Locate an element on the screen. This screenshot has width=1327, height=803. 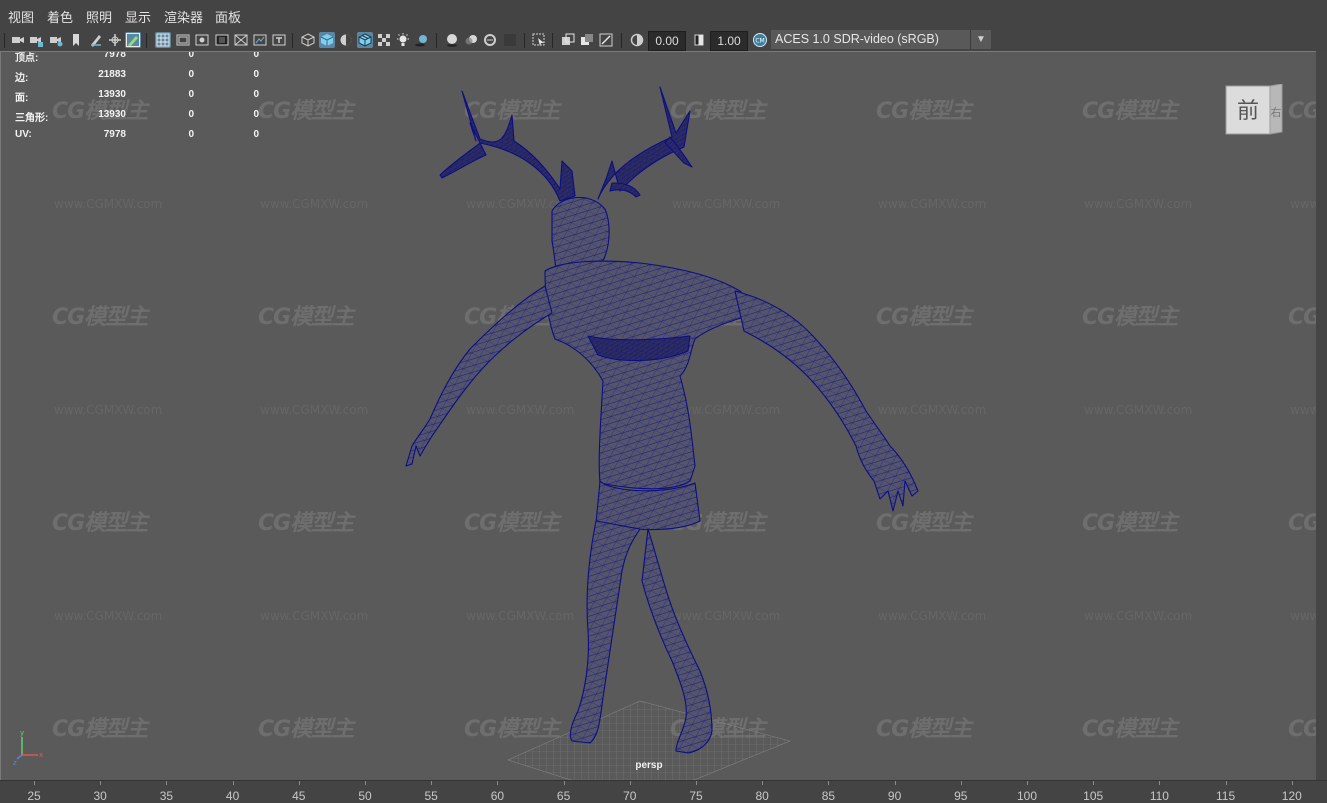
image-plane-icon is located at coordinates (96, 40).